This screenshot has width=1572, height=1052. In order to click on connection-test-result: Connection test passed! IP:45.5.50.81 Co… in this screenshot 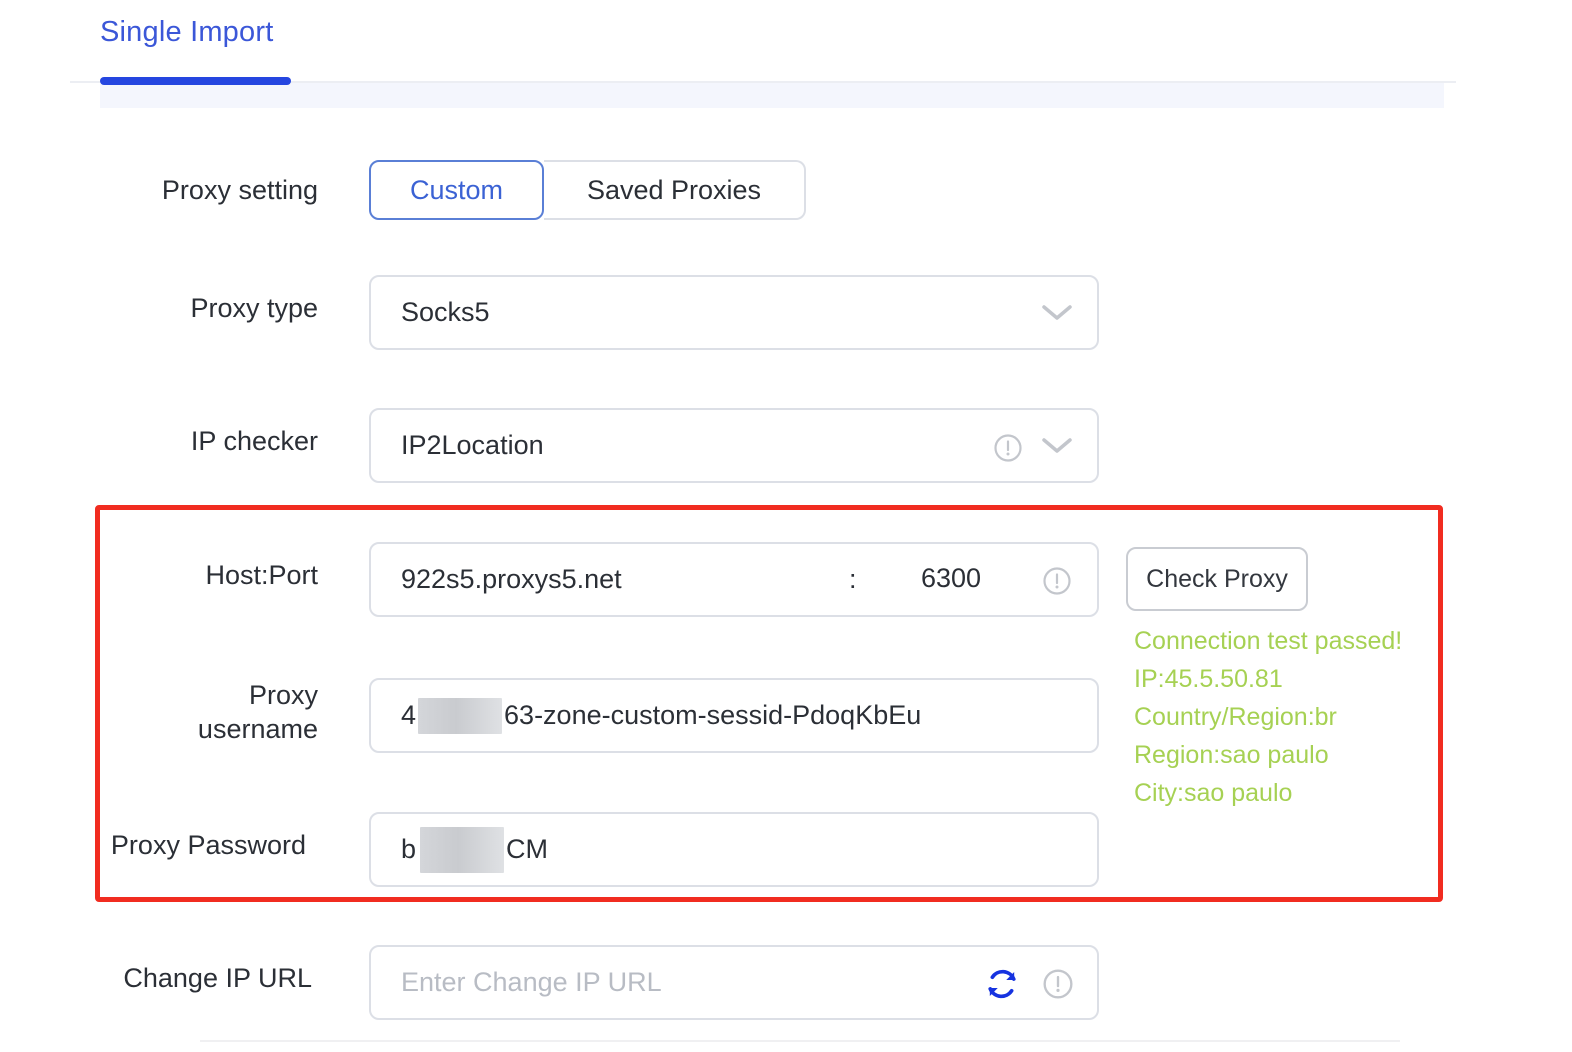, I will do `click(1268, 717)`.